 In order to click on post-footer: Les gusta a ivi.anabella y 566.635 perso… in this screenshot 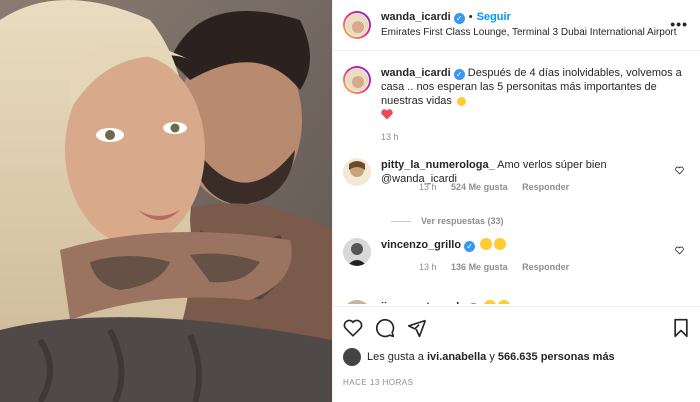, I will do `click(516, 346)`.